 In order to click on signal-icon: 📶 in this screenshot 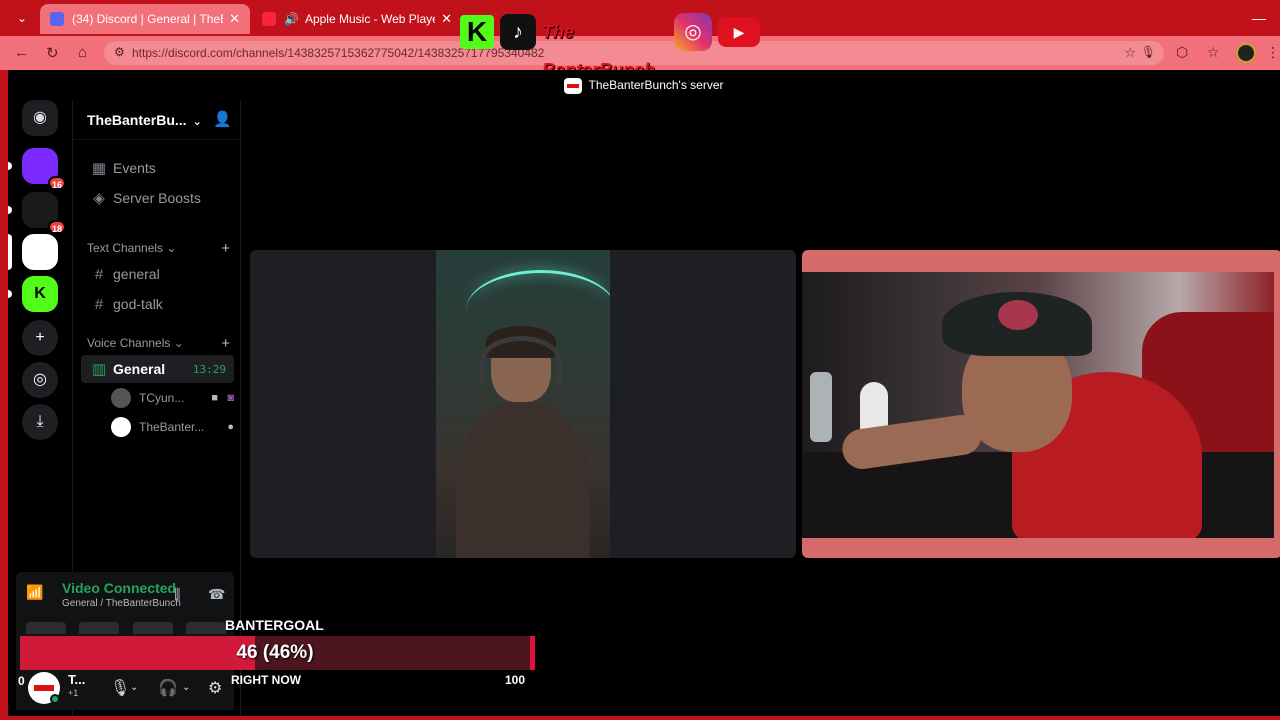, I will do `click(37, 595)`.